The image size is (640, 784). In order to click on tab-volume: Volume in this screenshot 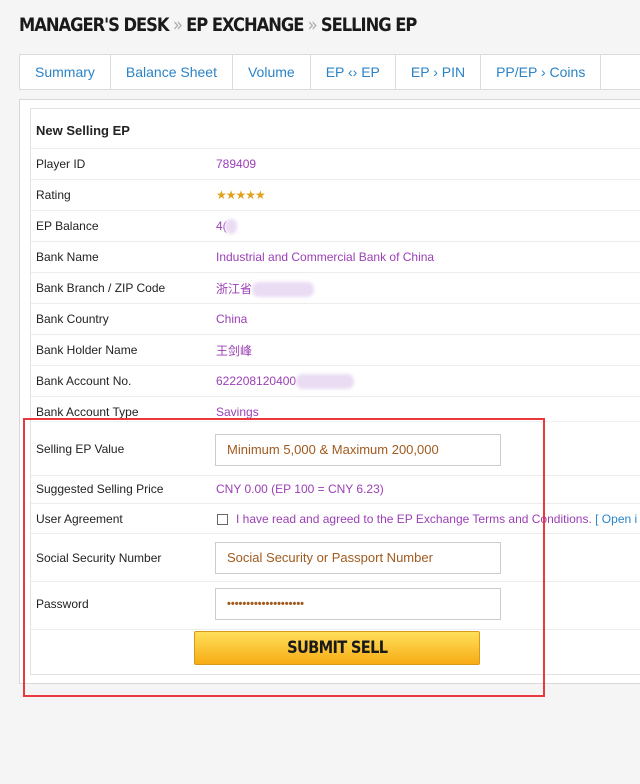, I will do `click(272, 72)`.